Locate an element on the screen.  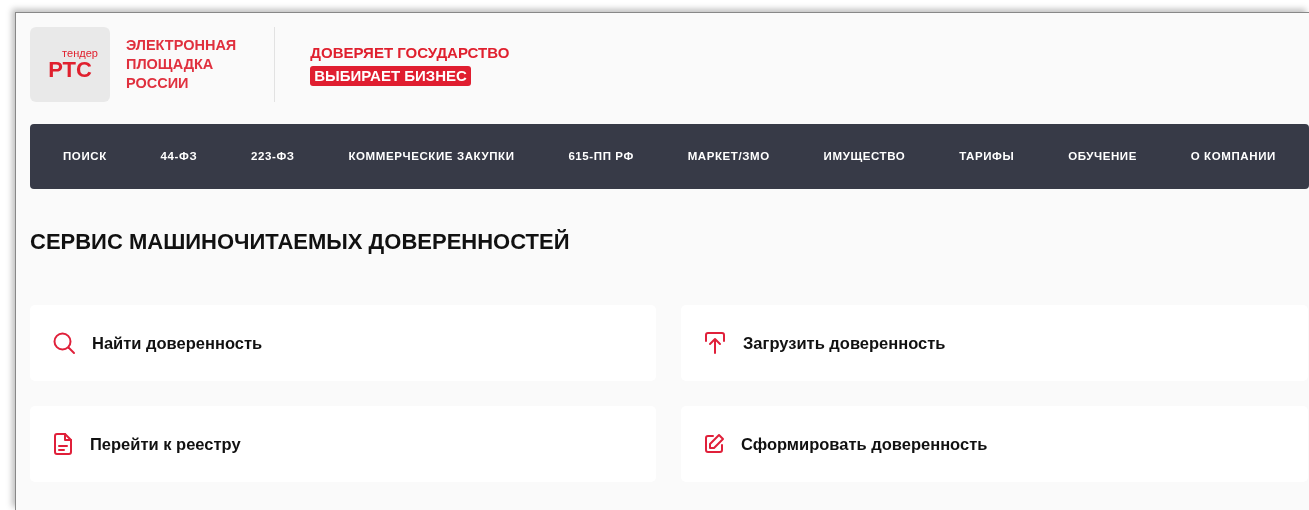
action-card: Найти доверенность is located at coordinates (343, 343).